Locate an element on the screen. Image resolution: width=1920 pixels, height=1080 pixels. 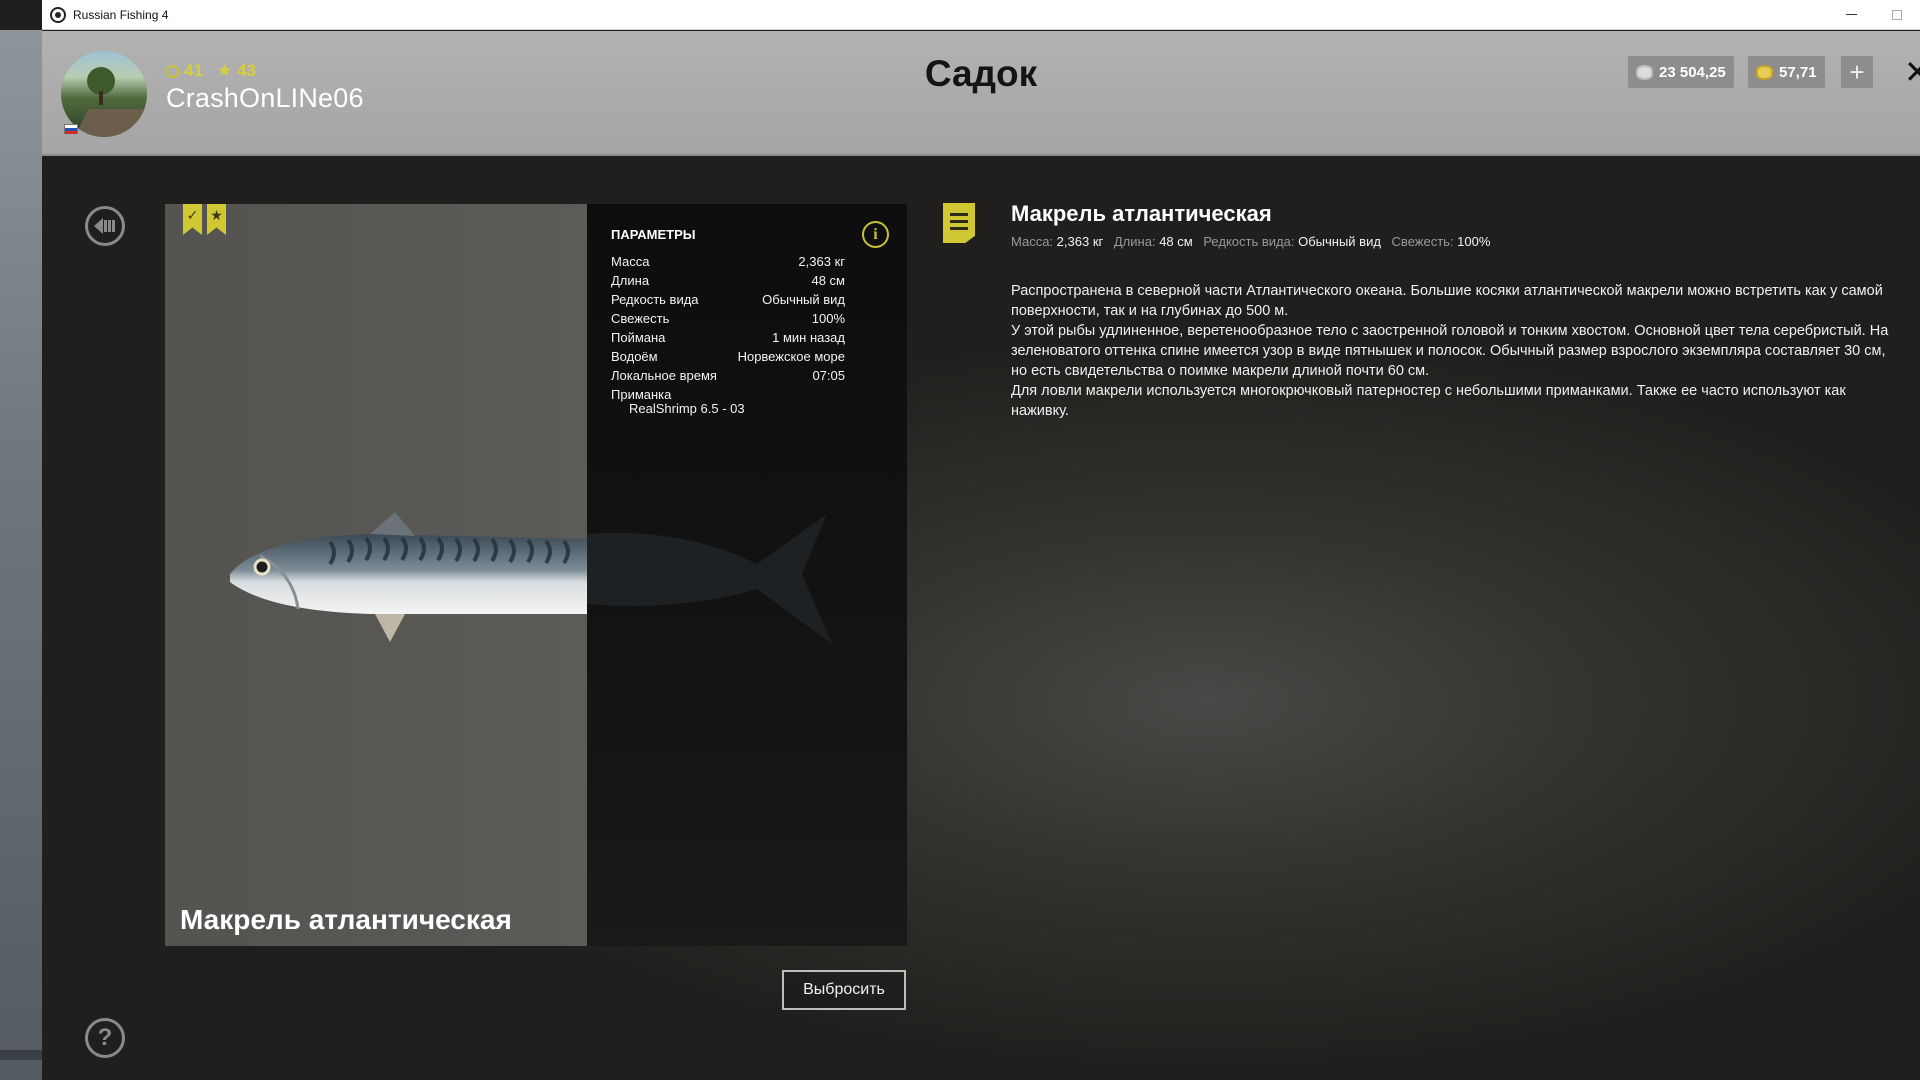
help-icon: ? is located at coordinates (105, 1037).